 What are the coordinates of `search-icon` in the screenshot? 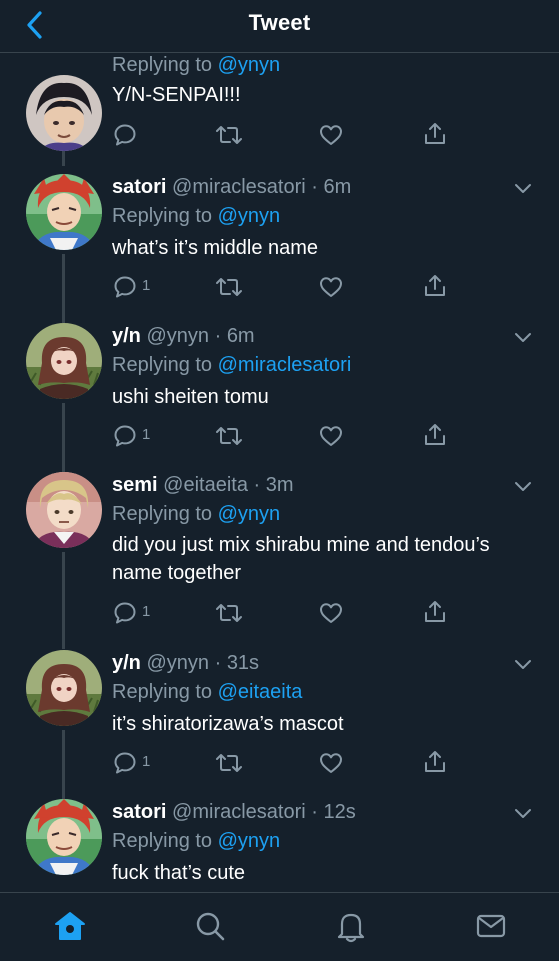 It's located at (210, 926).